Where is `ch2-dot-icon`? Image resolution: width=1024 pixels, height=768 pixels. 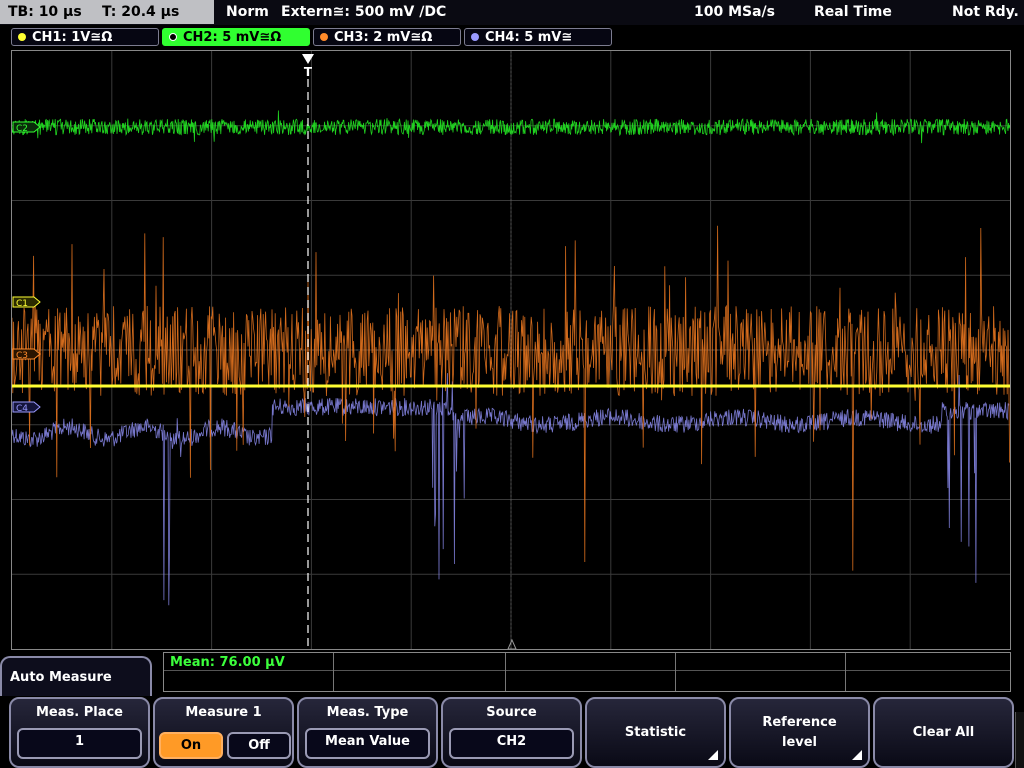
ch2-dot-icon is located at coordinates (173, 37).